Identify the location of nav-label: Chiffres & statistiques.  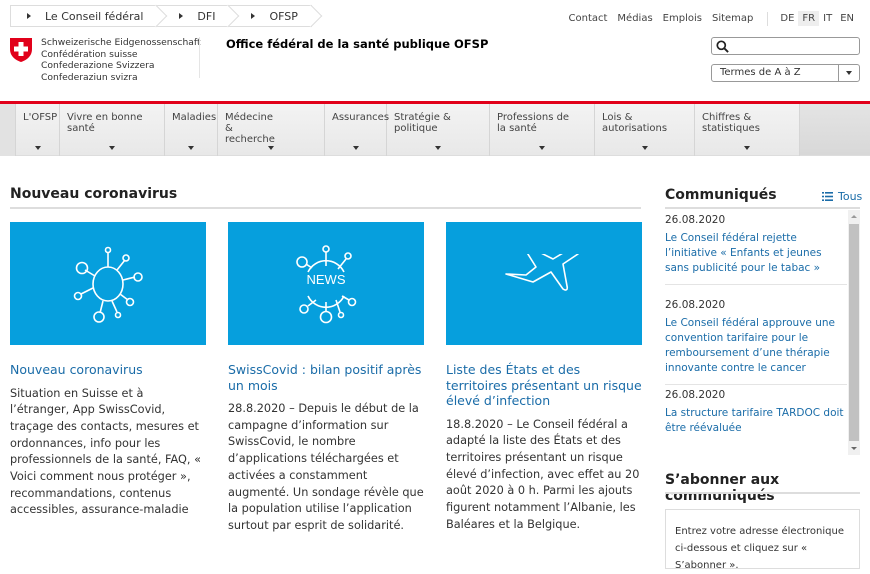
(731, 123).